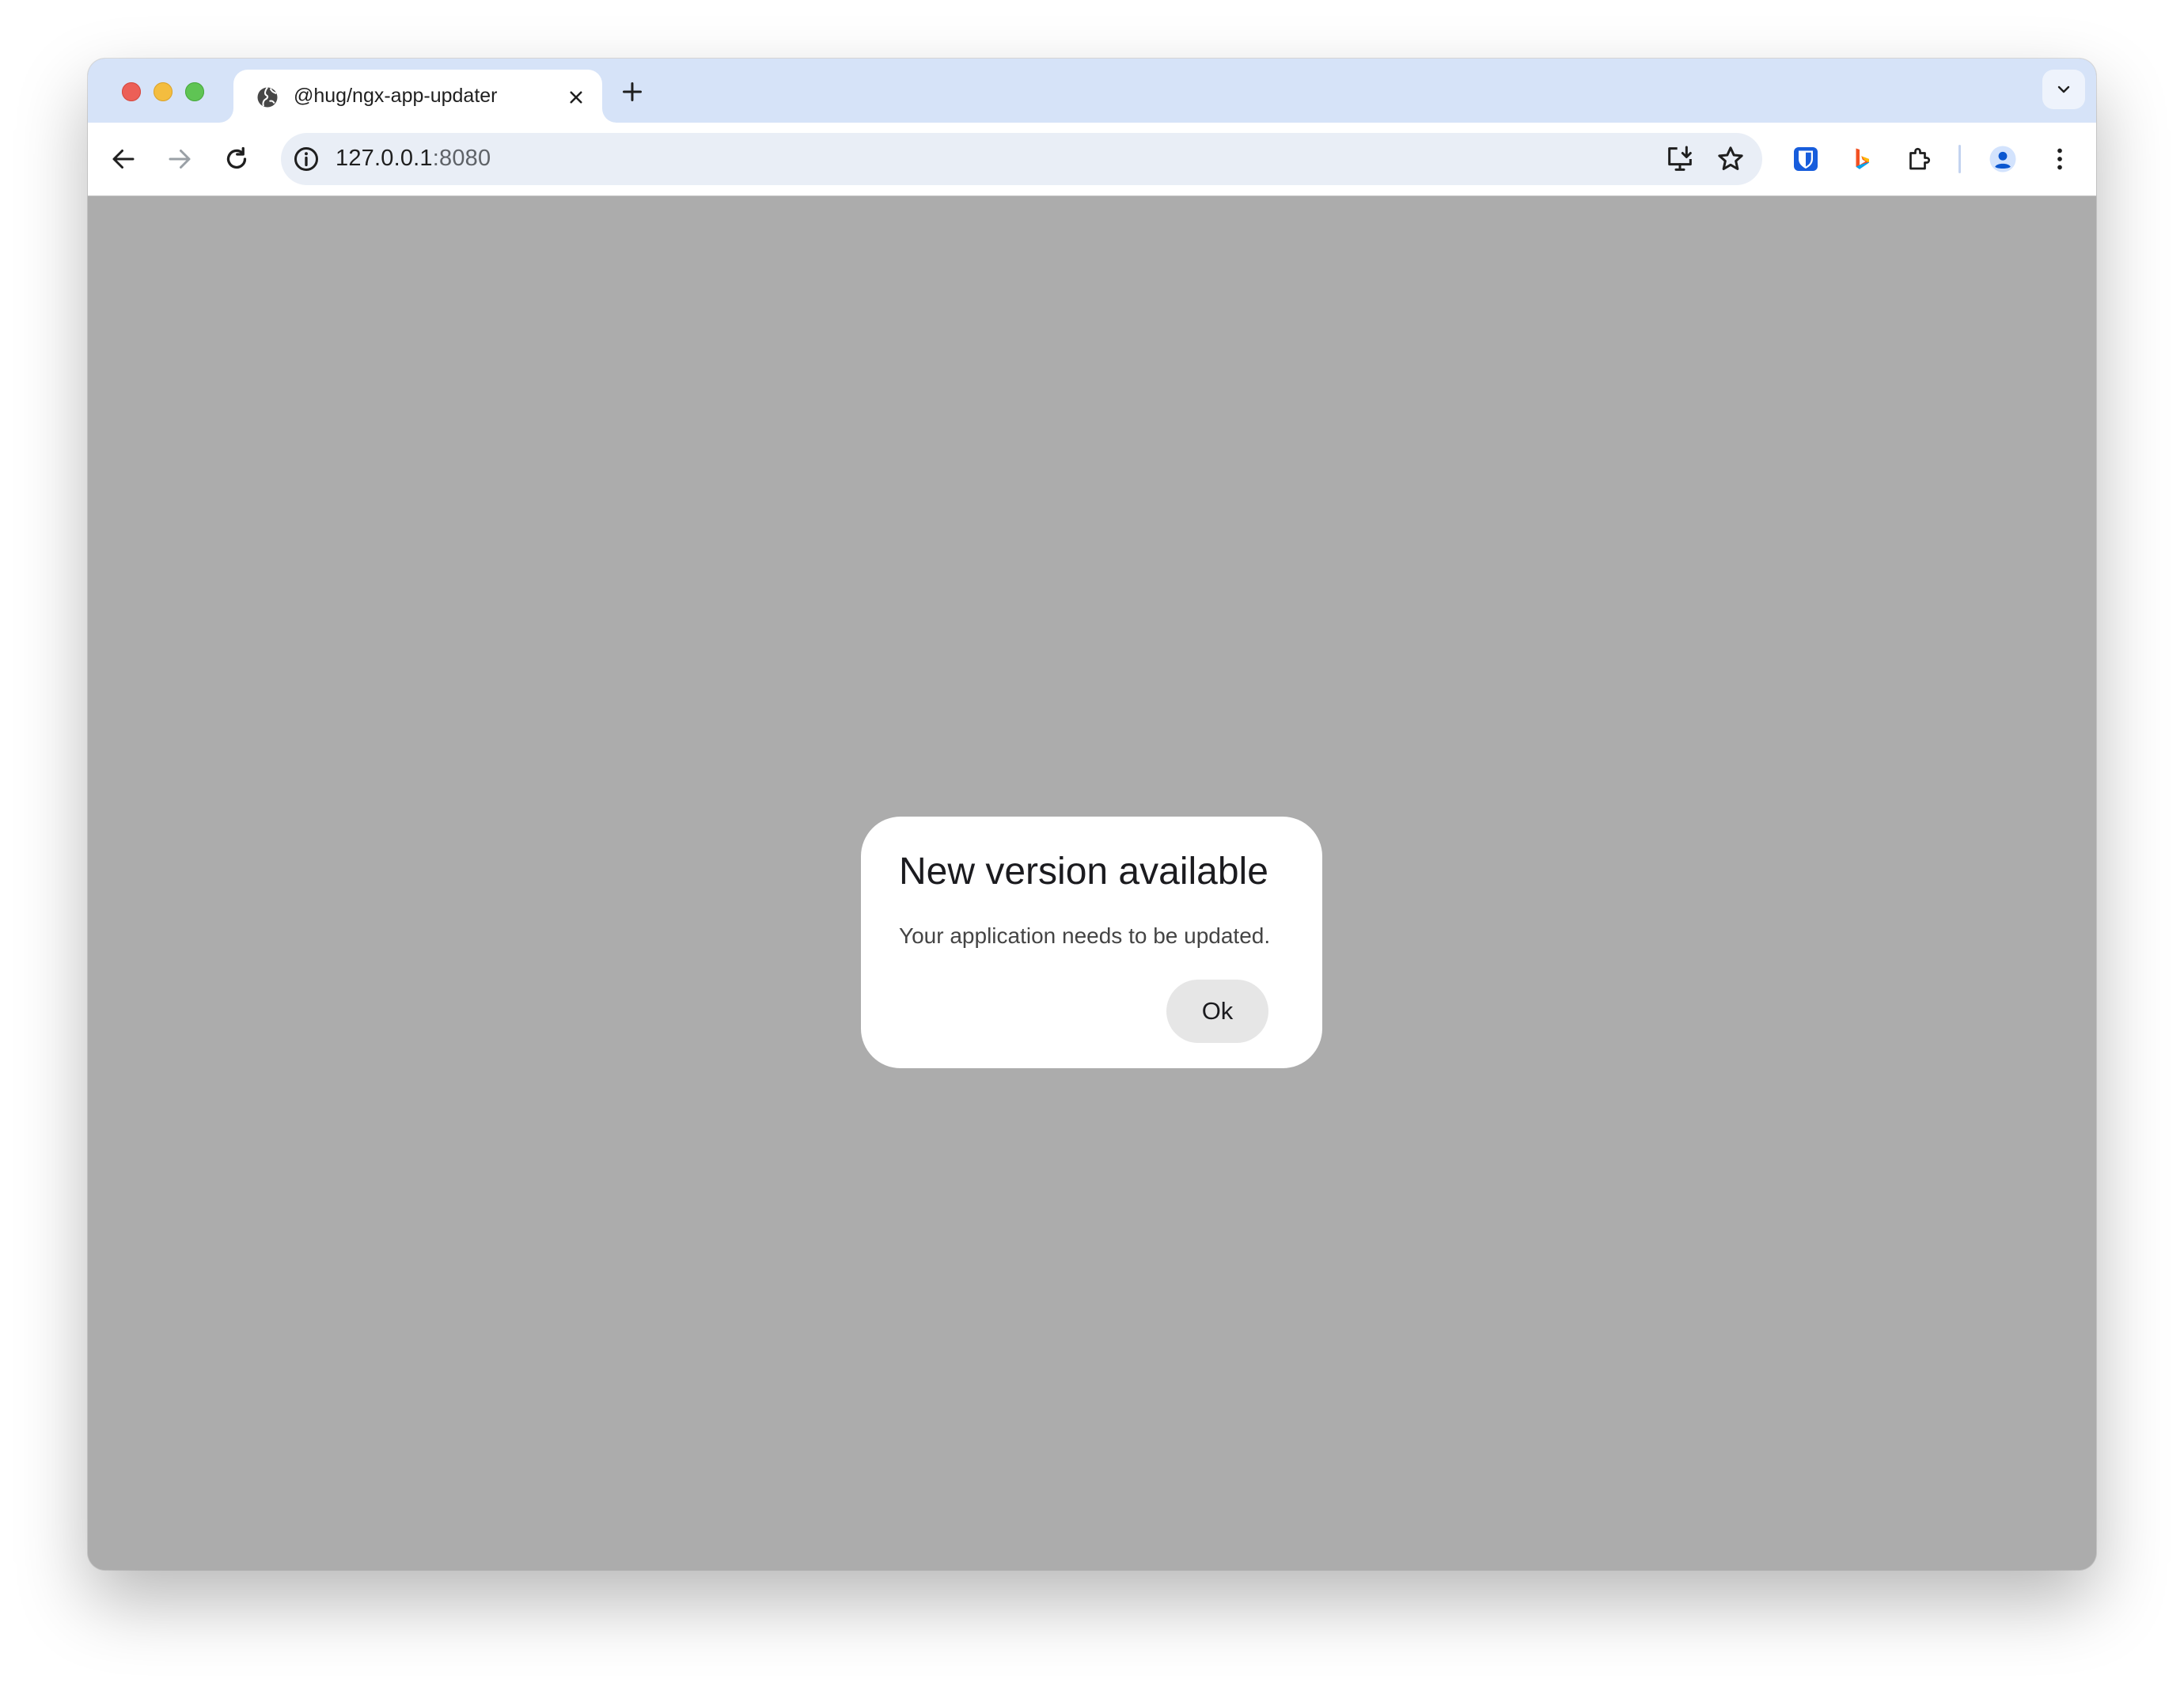  I want to click on chevron-down-icon, so click(2063, 89).